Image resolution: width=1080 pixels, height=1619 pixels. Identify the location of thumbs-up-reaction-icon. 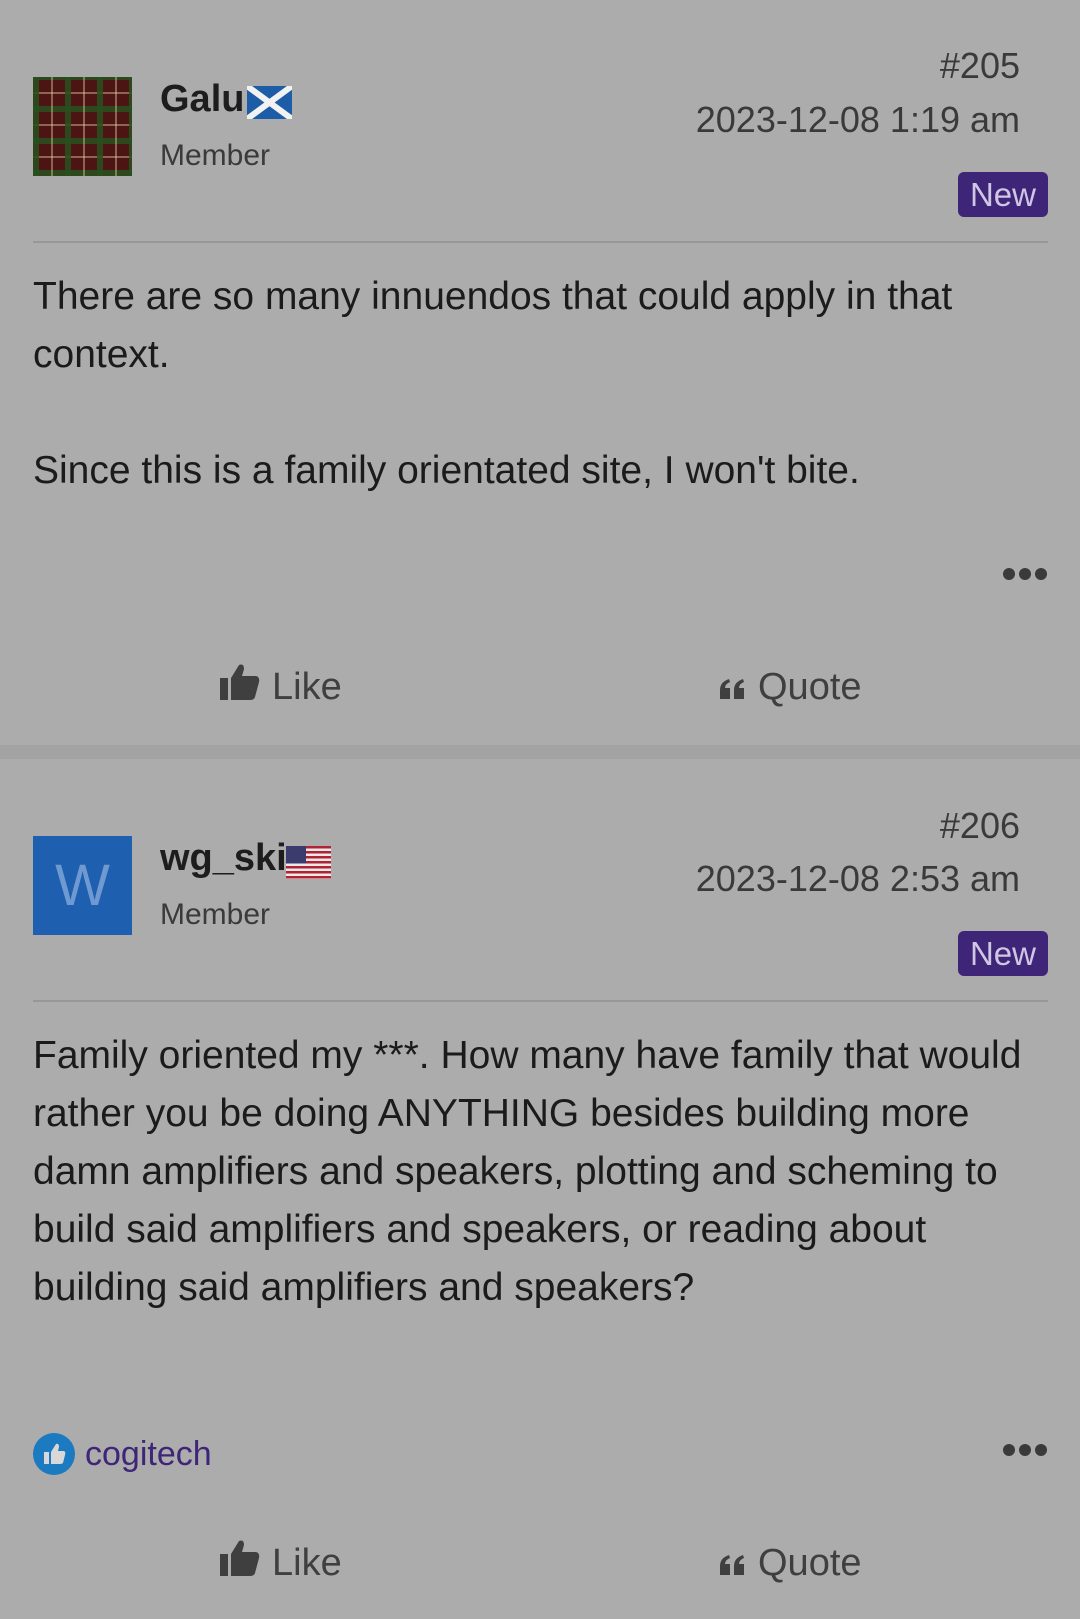
(54, 1454).